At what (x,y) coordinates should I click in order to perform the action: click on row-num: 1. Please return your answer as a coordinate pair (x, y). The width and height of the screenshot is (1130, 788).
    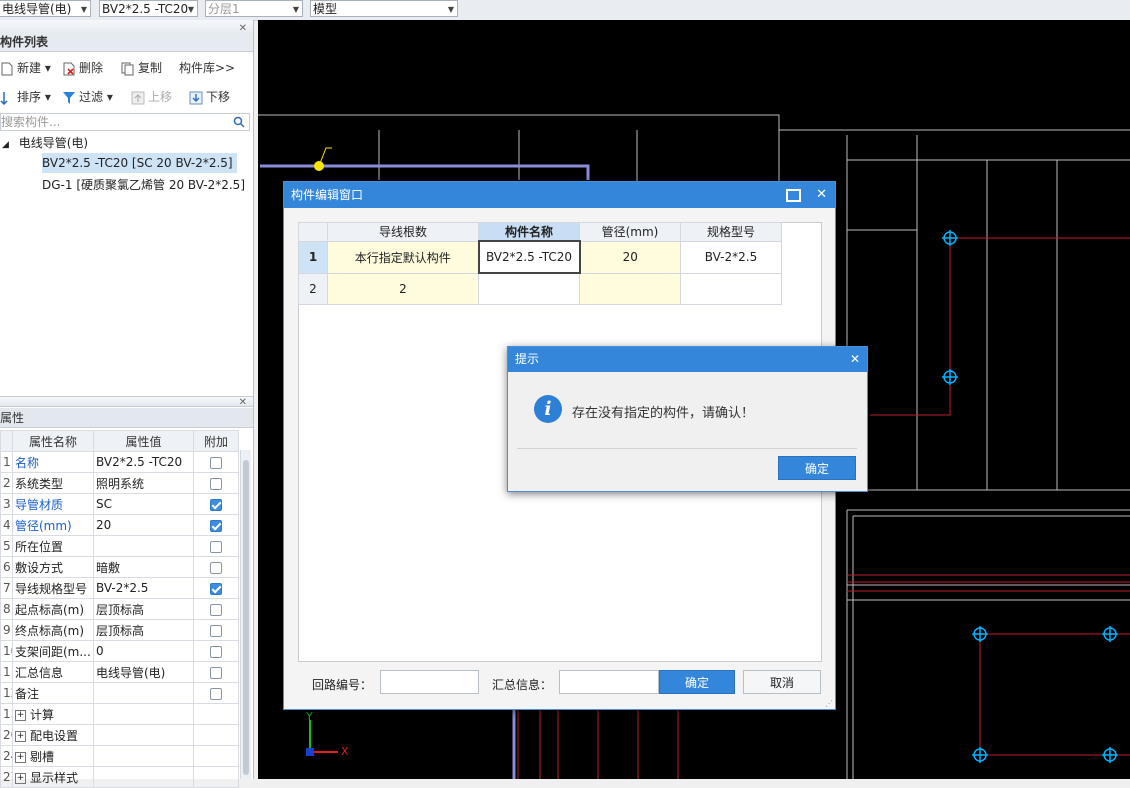
    Looking at the image, I should click on (313, 257).